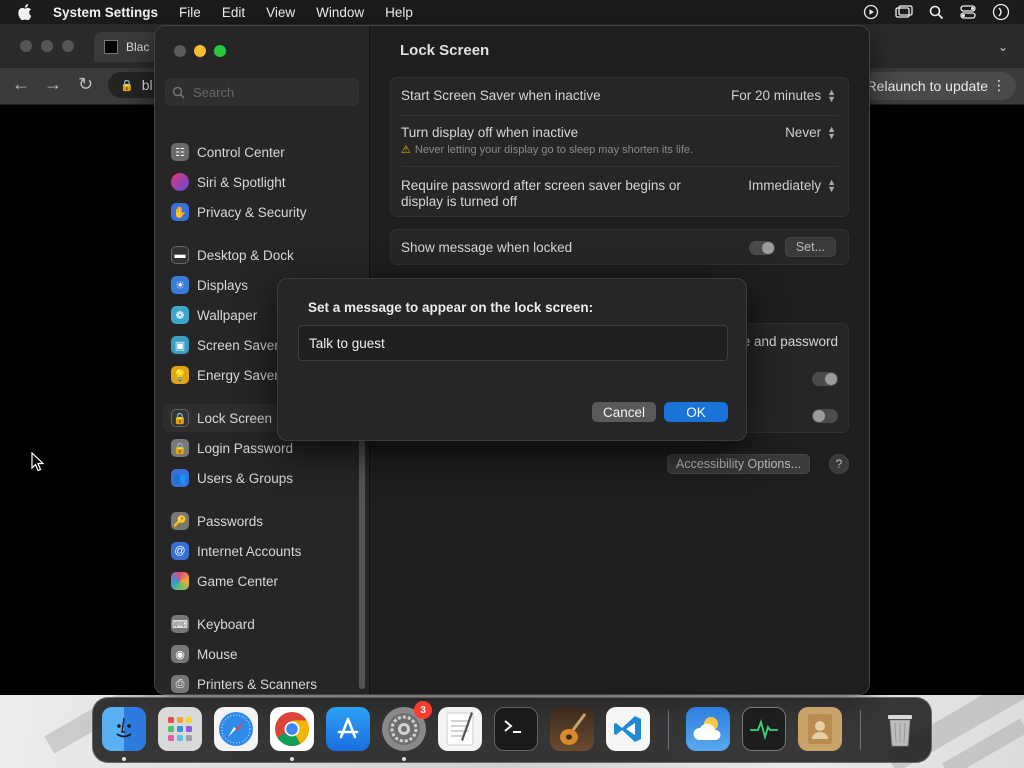 This screenshot has height=768, width=1024. What do you see at coordinates (258, 654) in the screenshot?
I see `sidebar-item-mouse: ◉ Mouse` at bounding box center [258, 654].